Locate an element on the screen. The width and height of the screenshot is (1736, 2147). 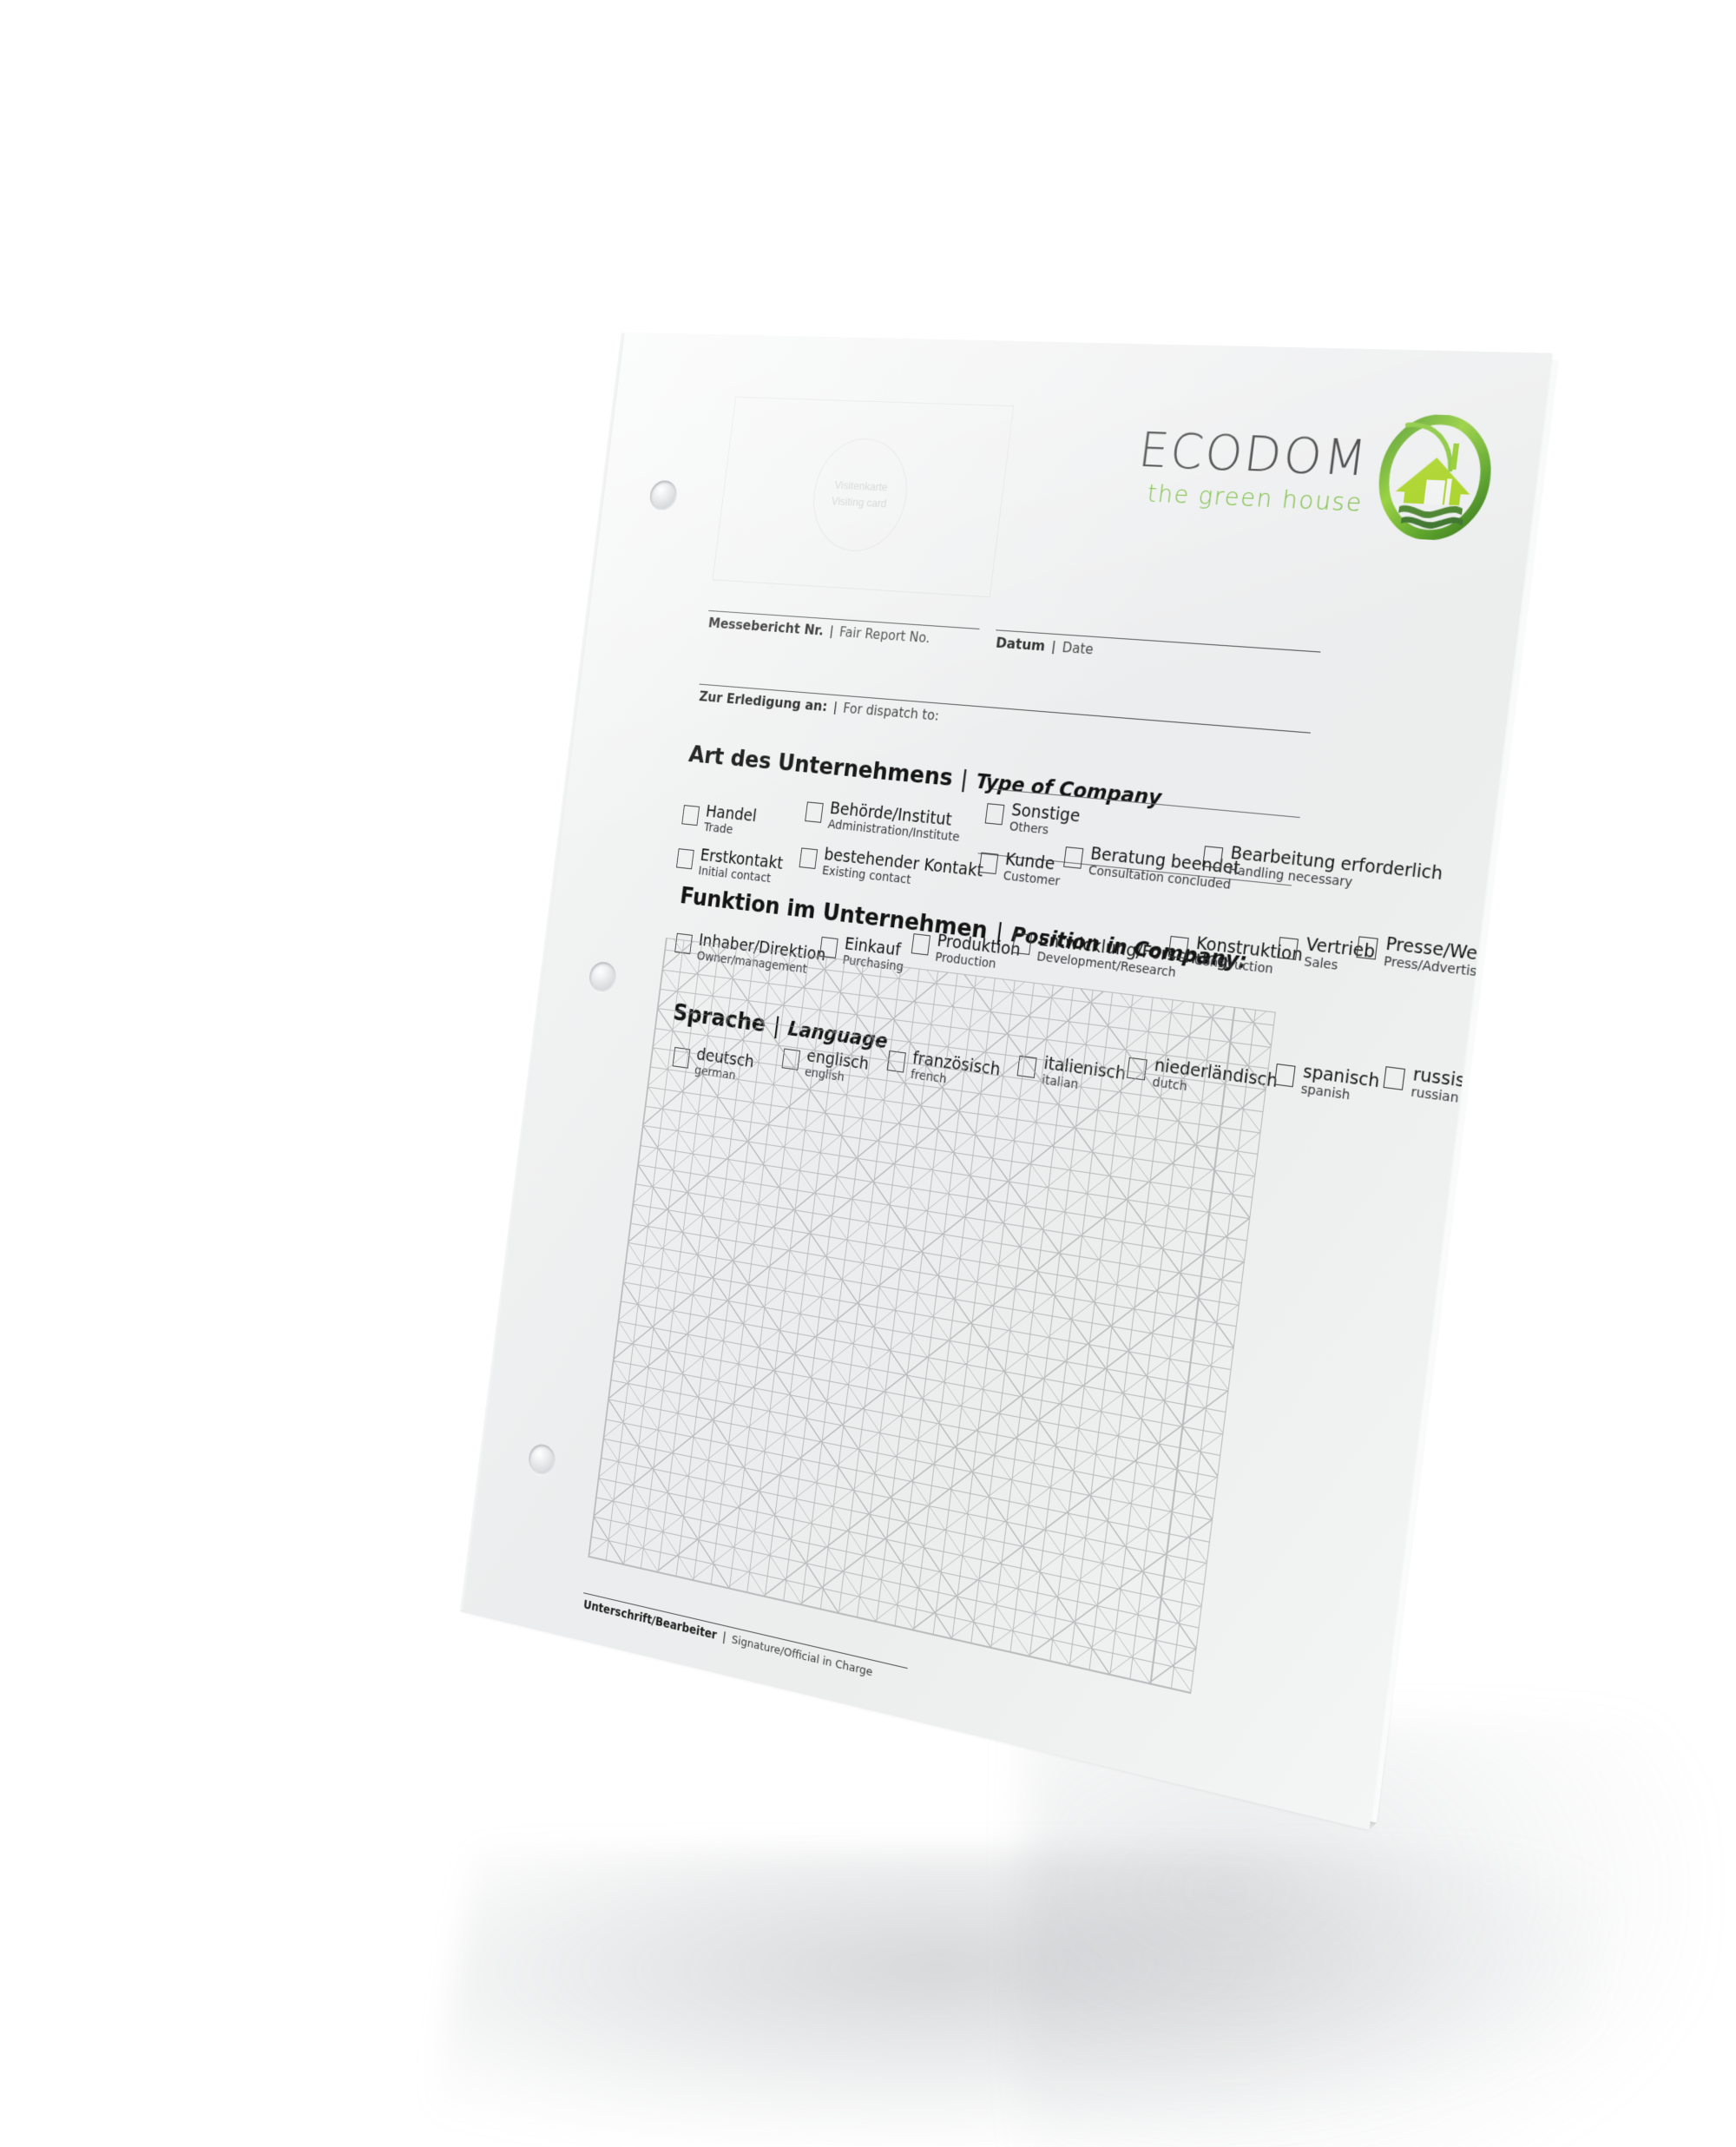
checkbox-label: Presse/Werbung Press/Advertising is located at coordinates (1458, 959).